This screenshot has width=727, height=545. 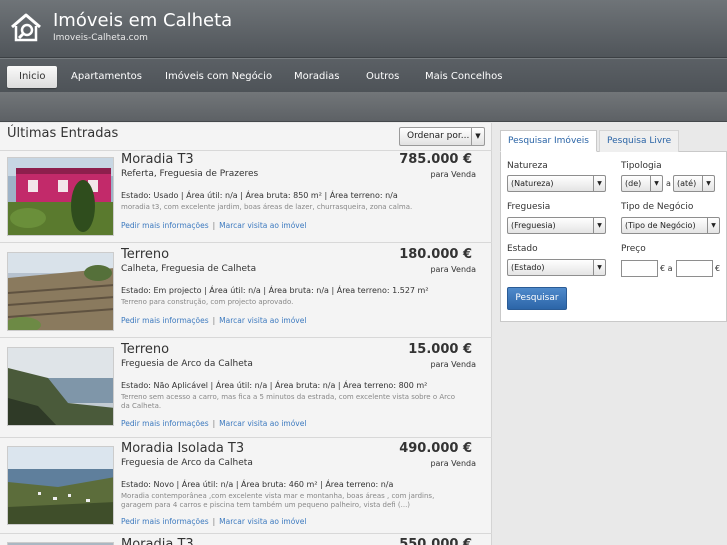 I want to click on tab-pesquisa-livre: Pesquisa Livre, so click(x=639, y=141).